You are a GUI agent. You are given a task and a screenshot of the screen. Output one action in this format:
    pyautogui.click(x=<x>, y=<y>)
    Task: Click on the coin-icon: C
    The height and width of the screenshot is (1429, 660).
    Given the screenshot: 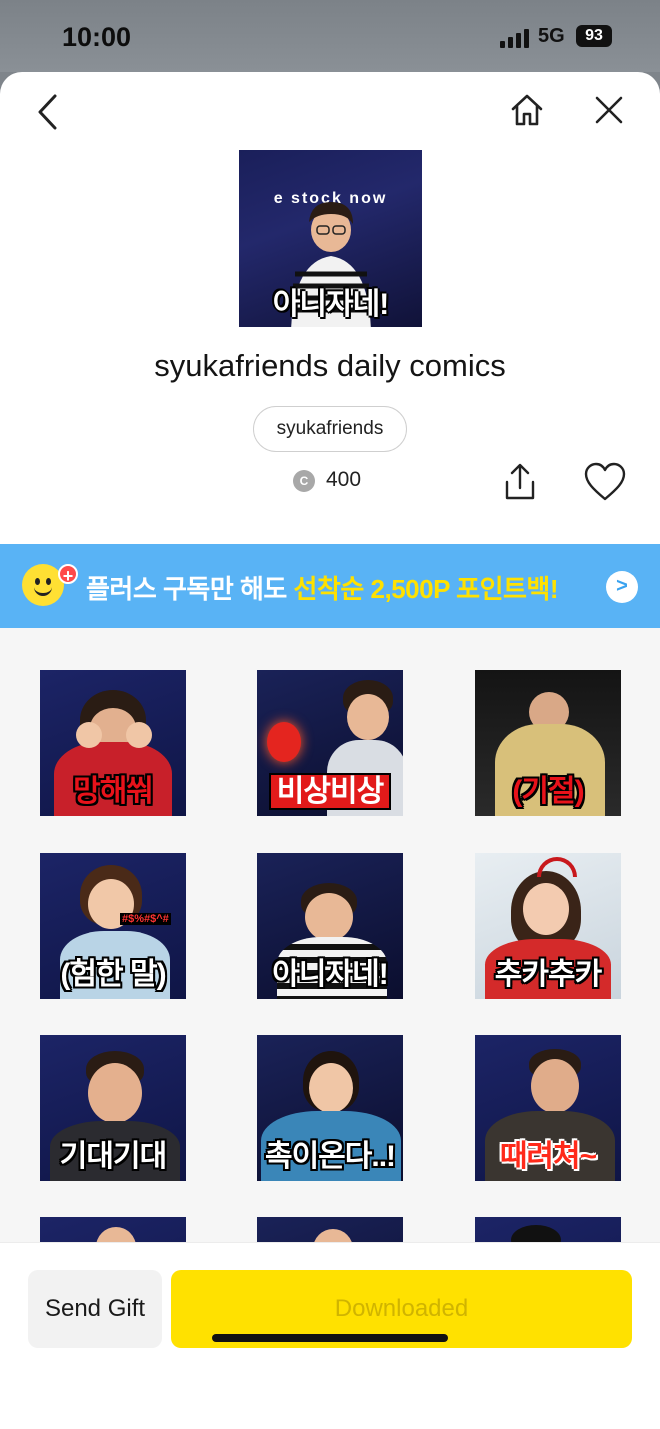 What is the action you would take?
    pyautogui.click(x=304, y=481)
    